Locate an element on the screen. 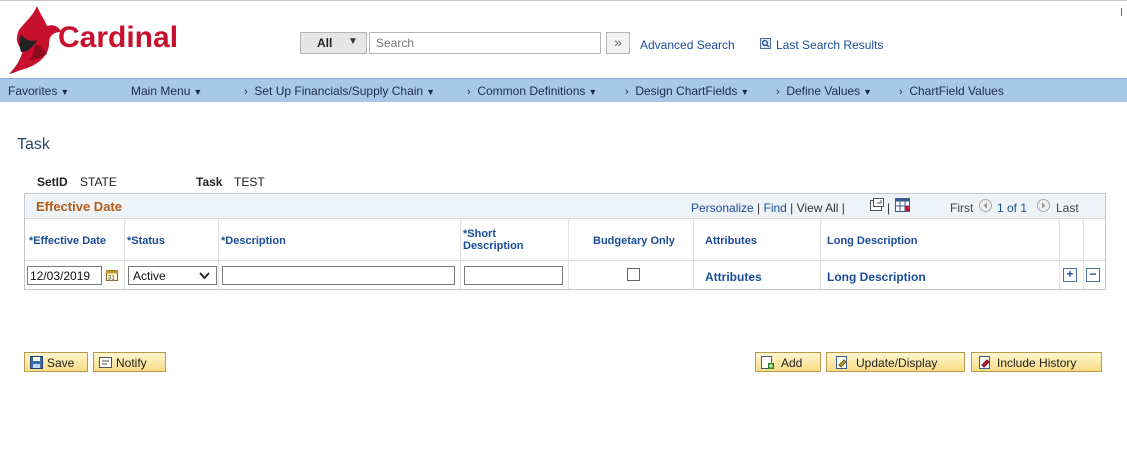 This screenshot has height=470, width=1127. favorites-menu: Favorites ▼ is located at coordinates (38, 91).